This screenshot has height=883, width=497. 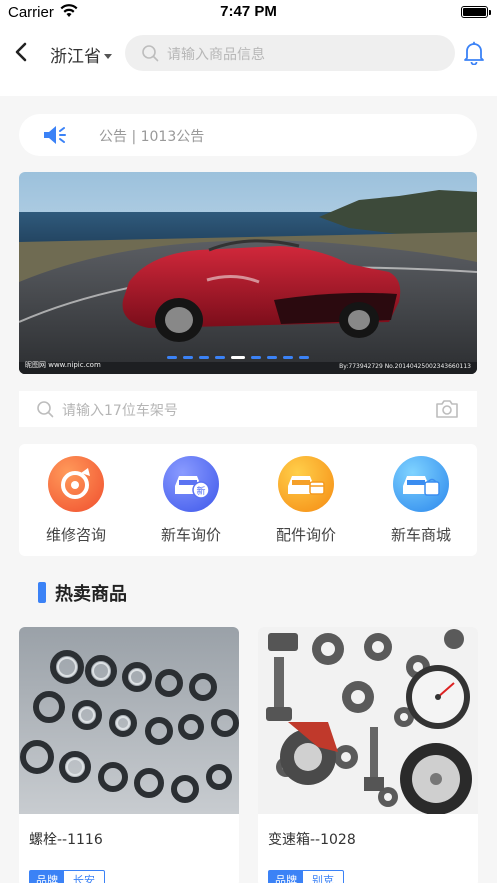 I want to click on clock: 7:47 PM, so click(x=248, y=11).